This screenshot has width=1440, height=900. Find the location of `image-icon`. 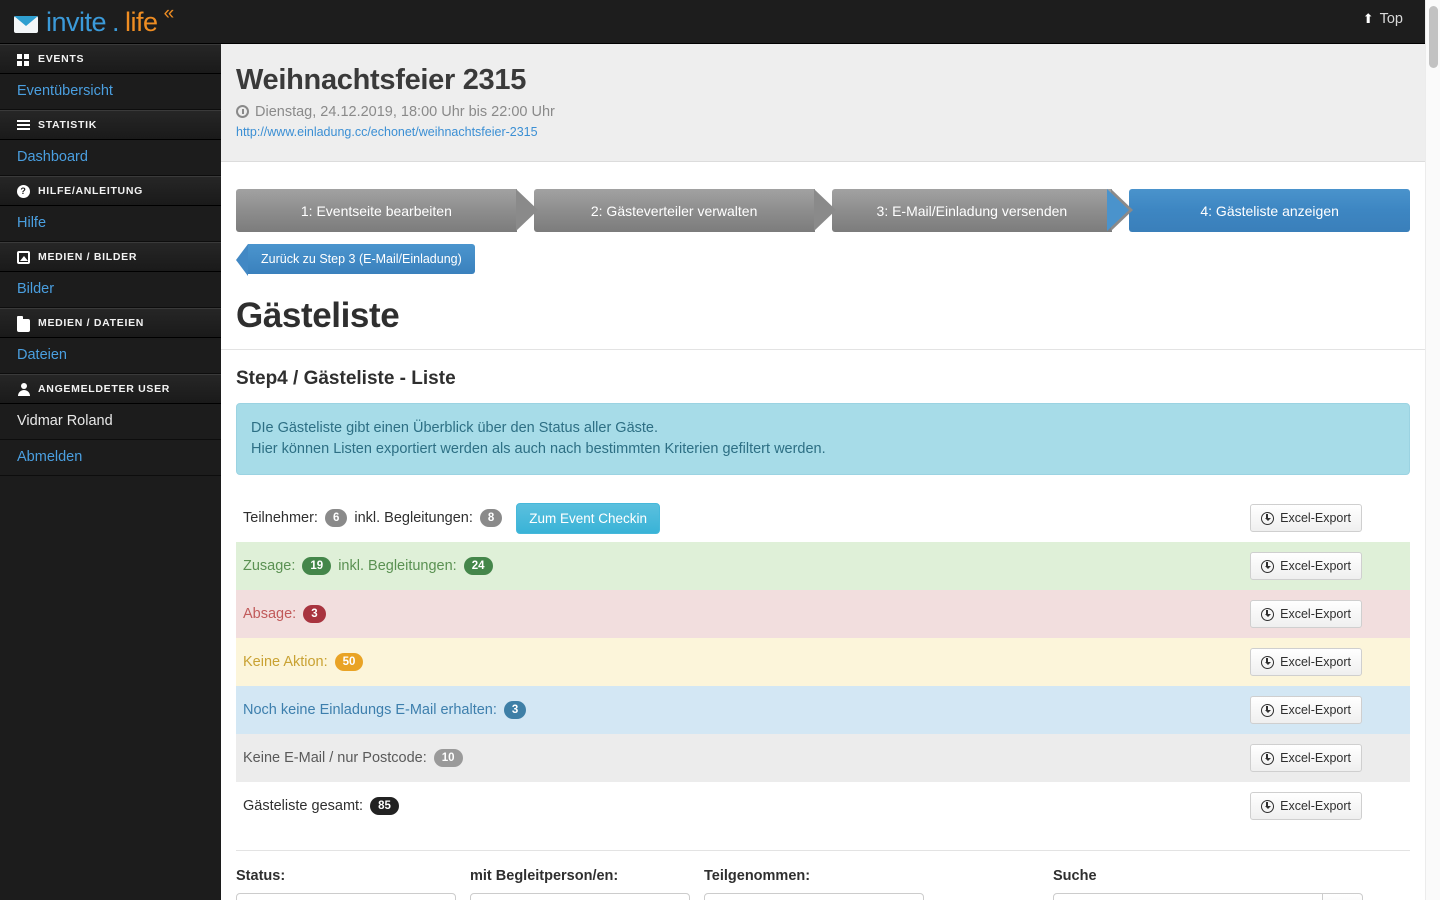

image-icon is located at coordinates (23, 257).